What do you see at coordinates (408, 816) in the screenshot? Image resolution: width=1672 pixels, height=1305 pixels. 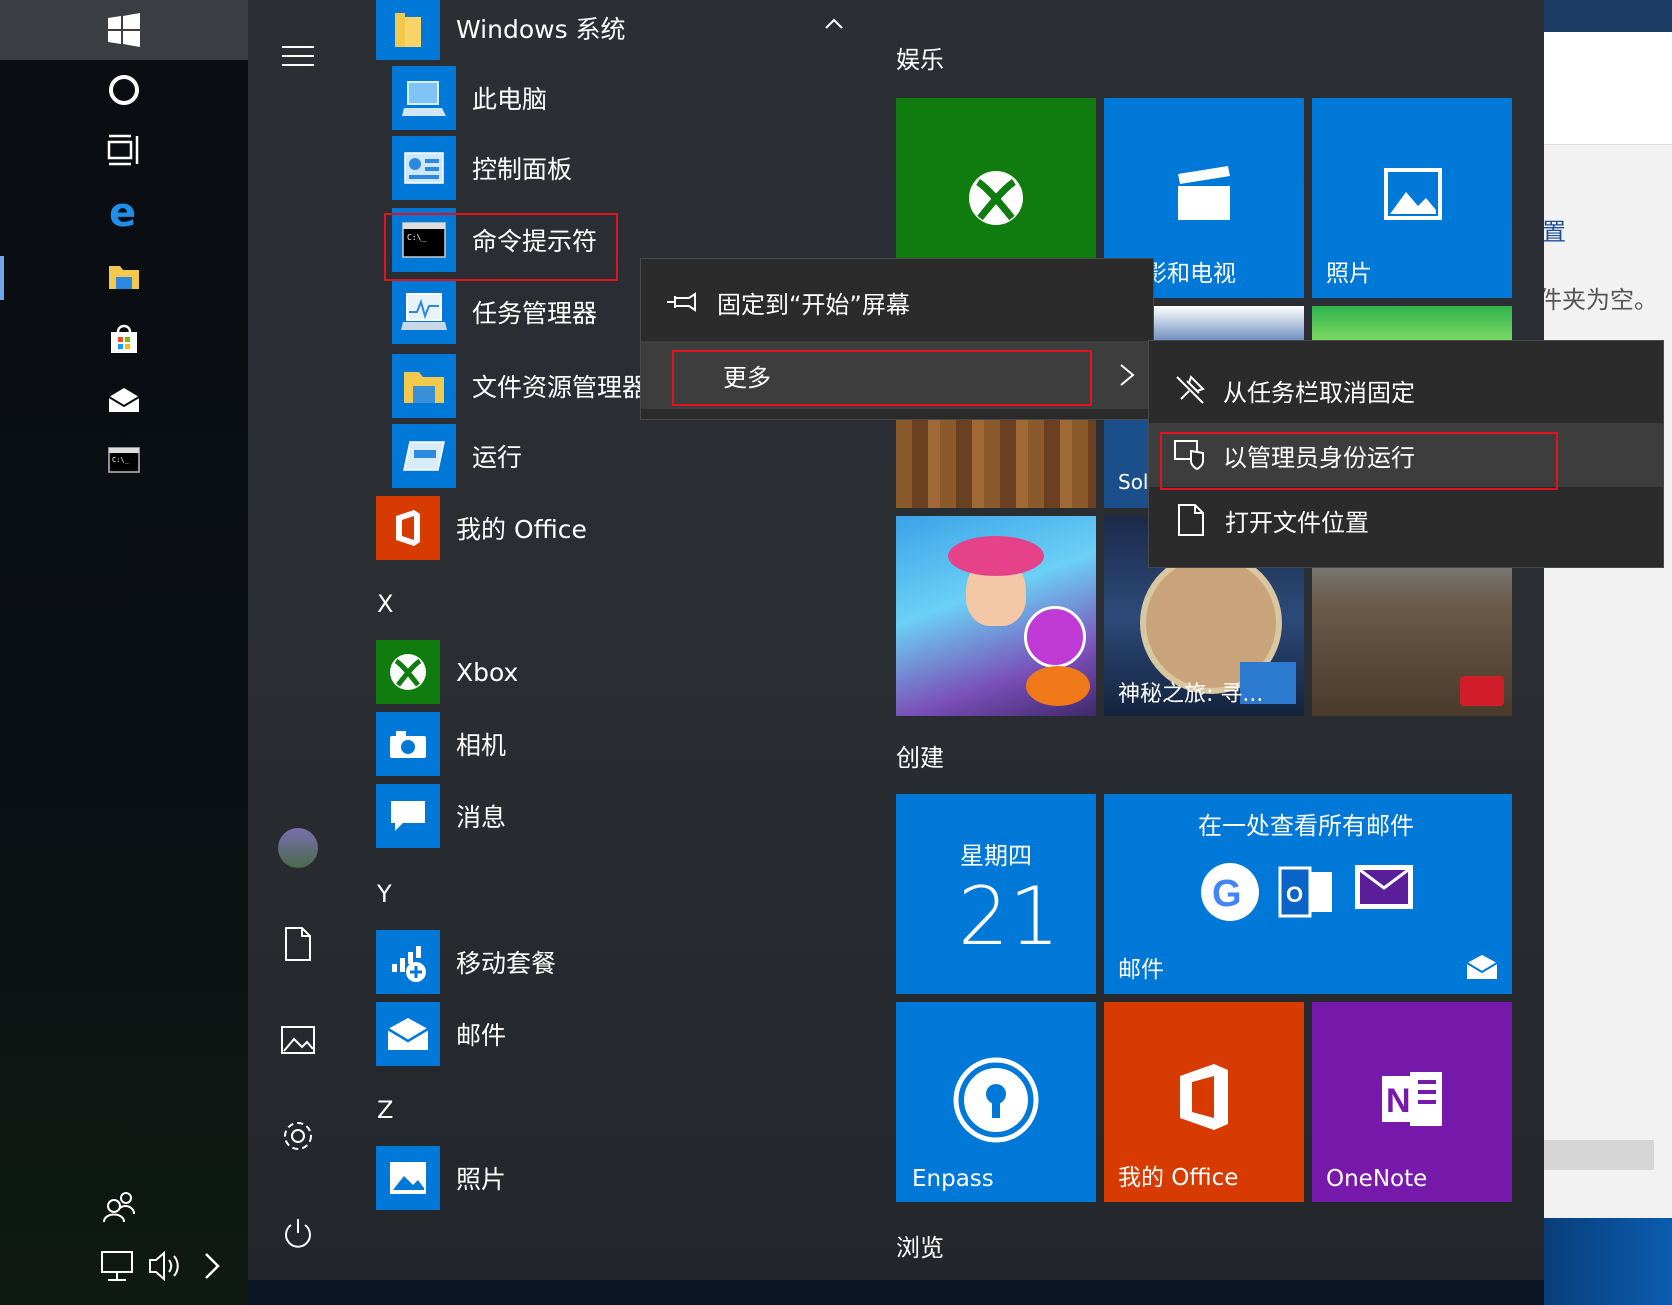 I see `messages-icon` at bounding box center [408, 816].